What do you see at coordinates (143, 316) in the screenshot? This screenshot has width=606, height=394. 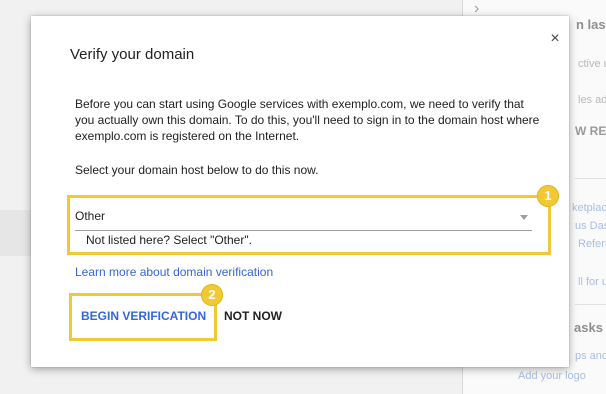 I see `begin-verification-button: BEGIN VERIFICATION` at bounding box center [143, 316].